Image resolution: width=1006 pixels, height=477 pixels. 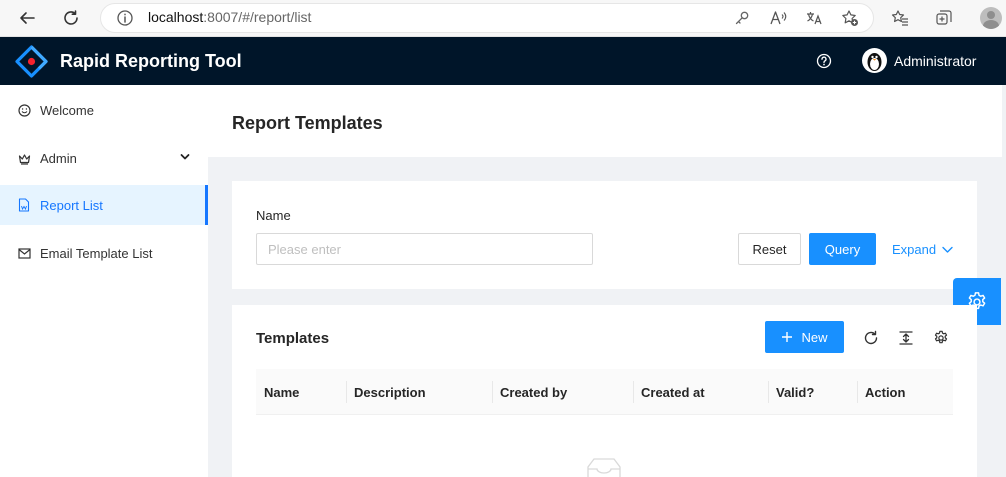 What do you see at coordinates (778, 18) in the screenshot?
I see `read-aloud-icon` at bounding box center [778, 18].